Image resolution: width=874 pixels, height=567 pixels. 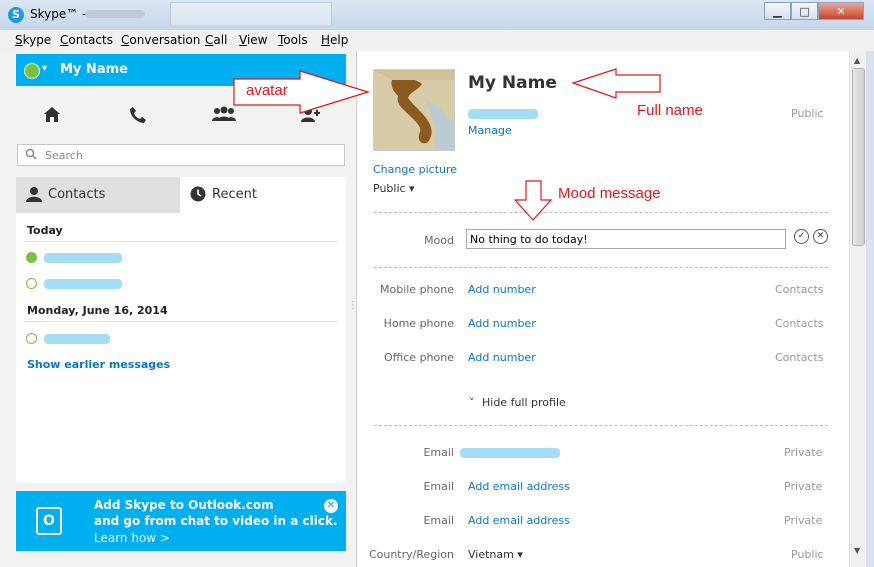 What do you see at coordinates (609, 193) in the screenshot?
I see `annotation-mood-label: Mood message` at bounding box center [609, 193].